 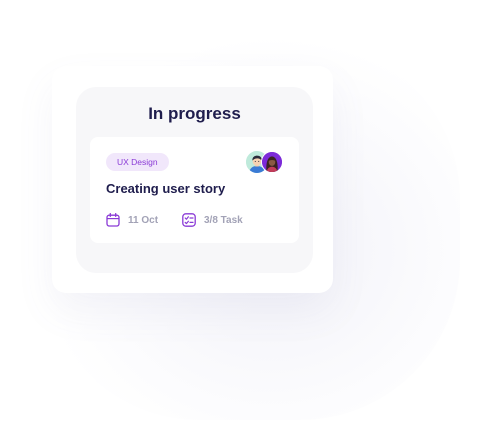 I want to click on subtask-count-label: 3/8 Task, so click(x=223, y=220).